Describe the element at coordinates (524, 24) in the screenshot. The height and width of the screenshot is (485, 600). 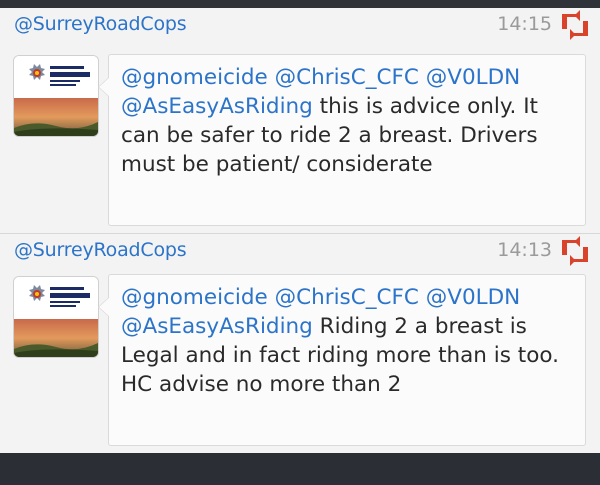
I see `tweet-time: 14:15` at that location.